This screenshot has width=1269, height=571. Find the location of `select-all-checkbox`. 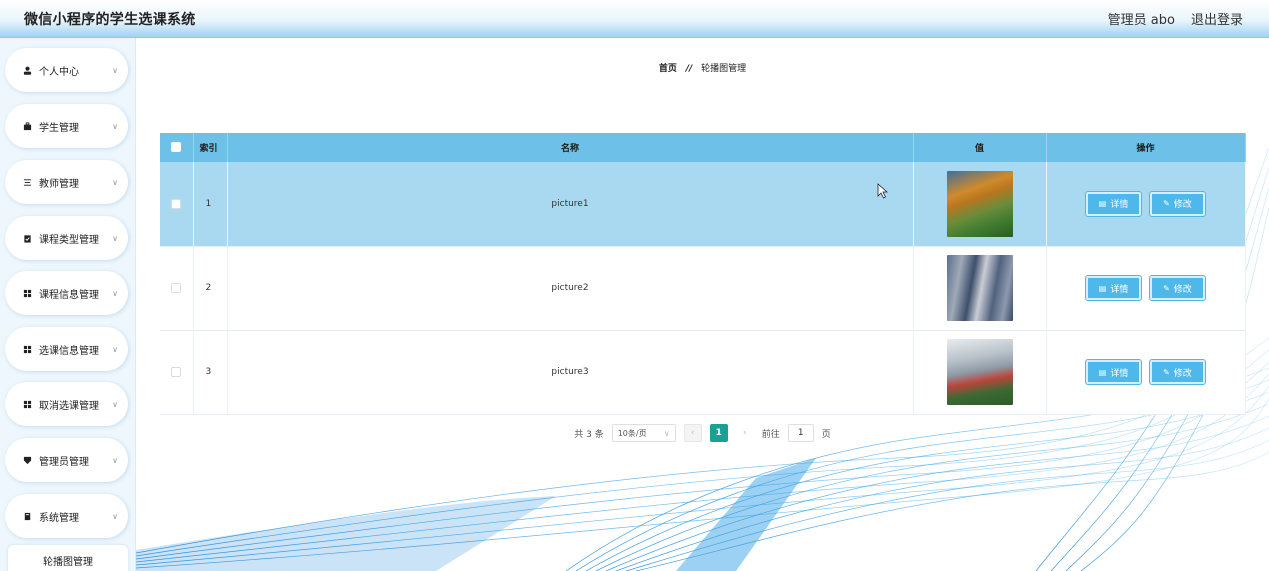

select-all-checkbox is located at coordinates (176, 147).